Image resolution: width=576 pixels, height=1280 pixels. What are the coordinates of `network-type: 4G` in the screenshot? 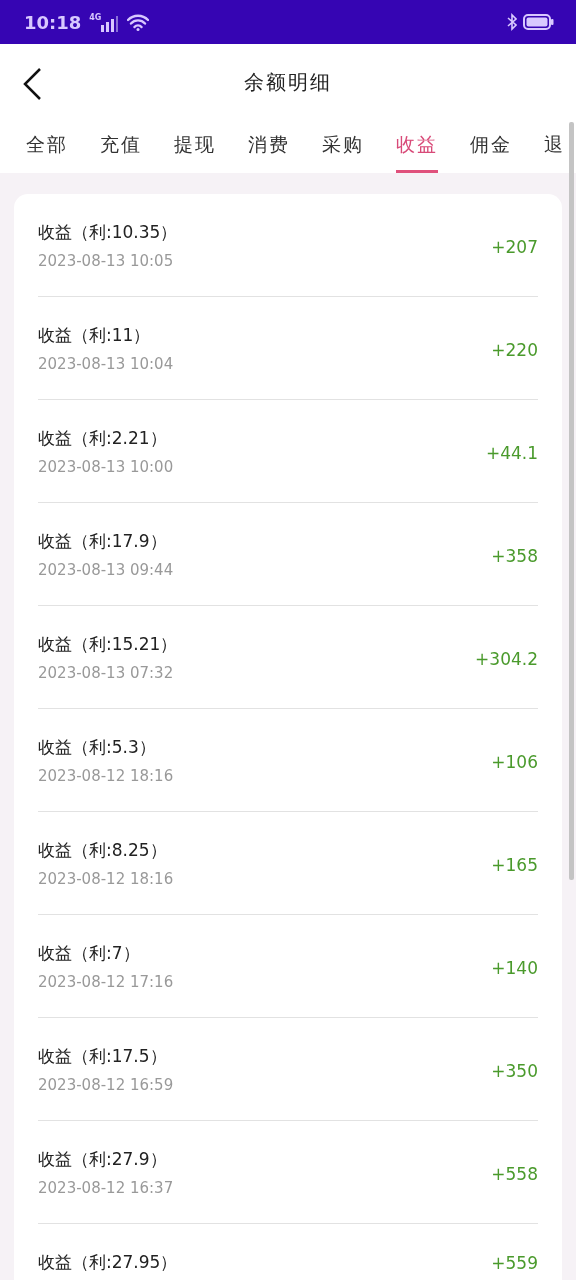 It's located at (95, 17).